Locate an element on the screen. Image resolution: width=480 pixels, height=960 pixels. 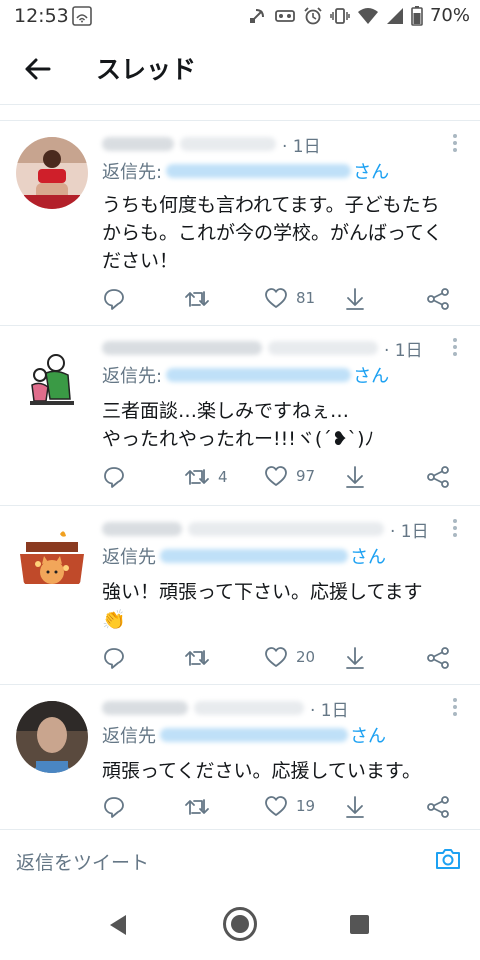
reply-compose-bar: 返信をツイート is located at coordinates (240, 859).